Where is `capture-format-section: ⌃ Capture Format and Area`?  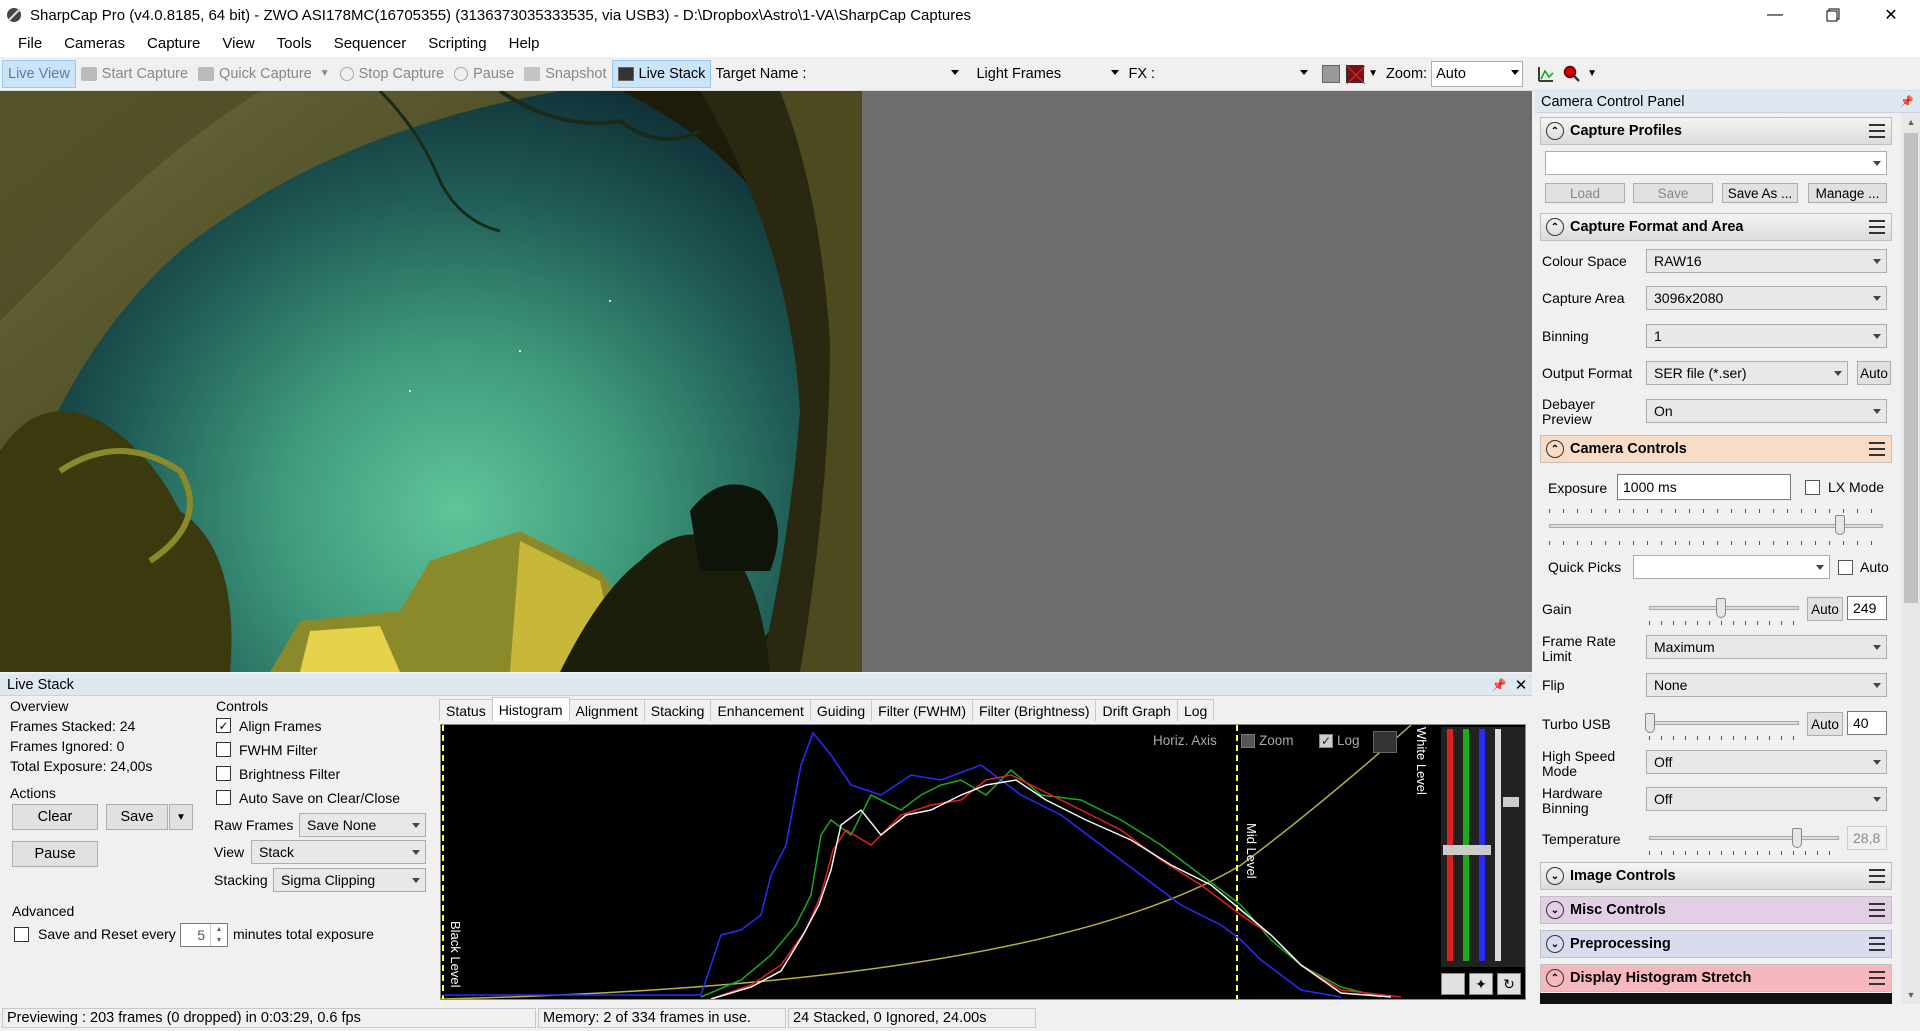 capture-format-section: ⌃ Capture Format and Area is located at coordinates (1716, 227).